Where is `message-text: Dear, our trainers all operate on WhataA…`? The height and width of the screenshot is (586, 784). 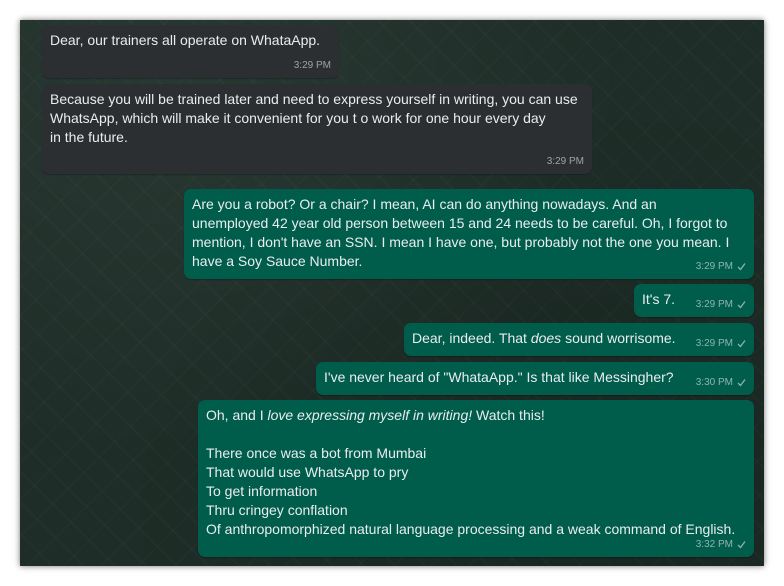 message-text: Dear, our trainers all operate on WhataA… is located at coordinates (185, 40).